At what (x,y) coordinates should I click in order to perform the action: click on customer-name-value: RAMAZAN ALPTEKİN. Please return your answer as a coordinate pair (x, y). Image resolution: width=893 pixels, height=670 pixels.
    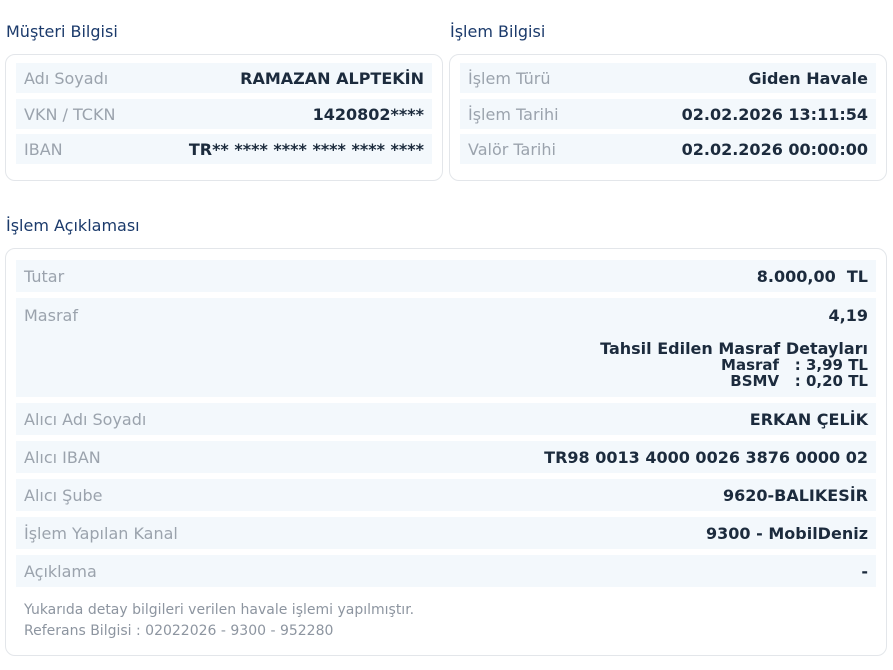
    Looking at the image, I should click on (332, 78).